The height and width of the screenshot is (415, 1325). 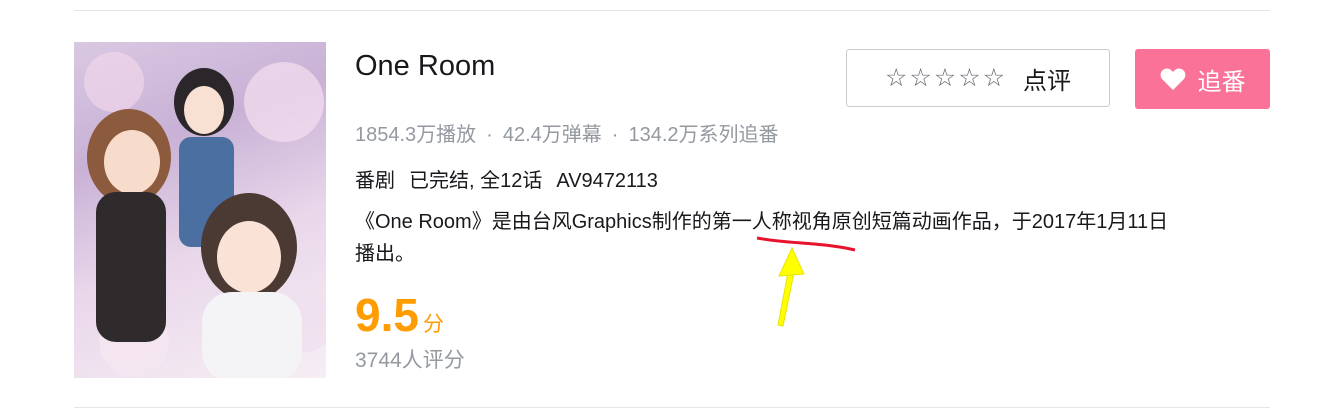 What do you see at coordinates (703, 135) in the screenshot?
I see `follow-count: 134.2万系列追番` at bounding box center [703, 135].